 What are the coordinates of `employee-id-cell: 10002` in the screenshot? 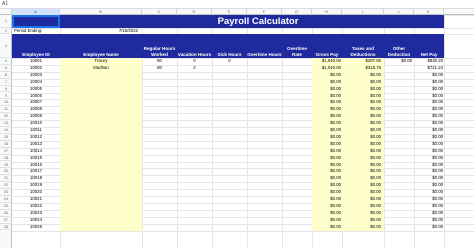 It's located at (36, 68).